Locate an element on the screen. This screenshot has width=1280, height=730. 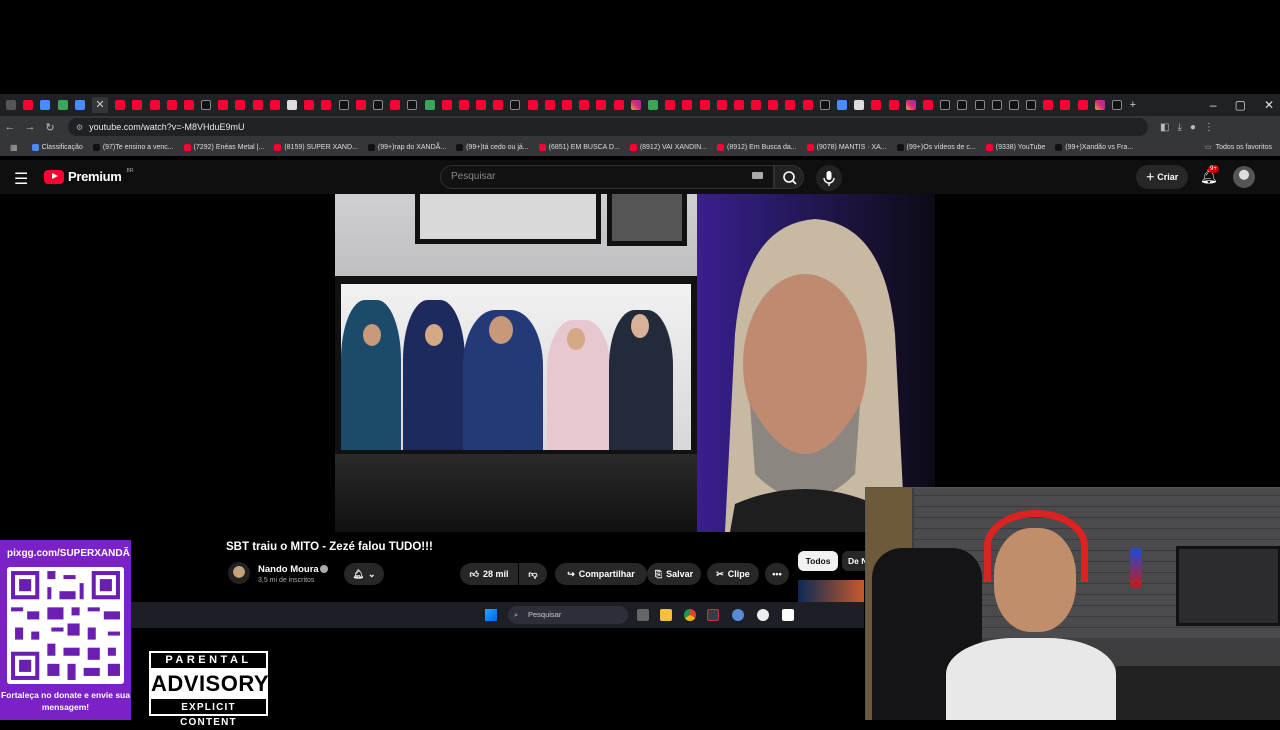
site-info-icon: ⚙ is located at coordinates (79, 127).